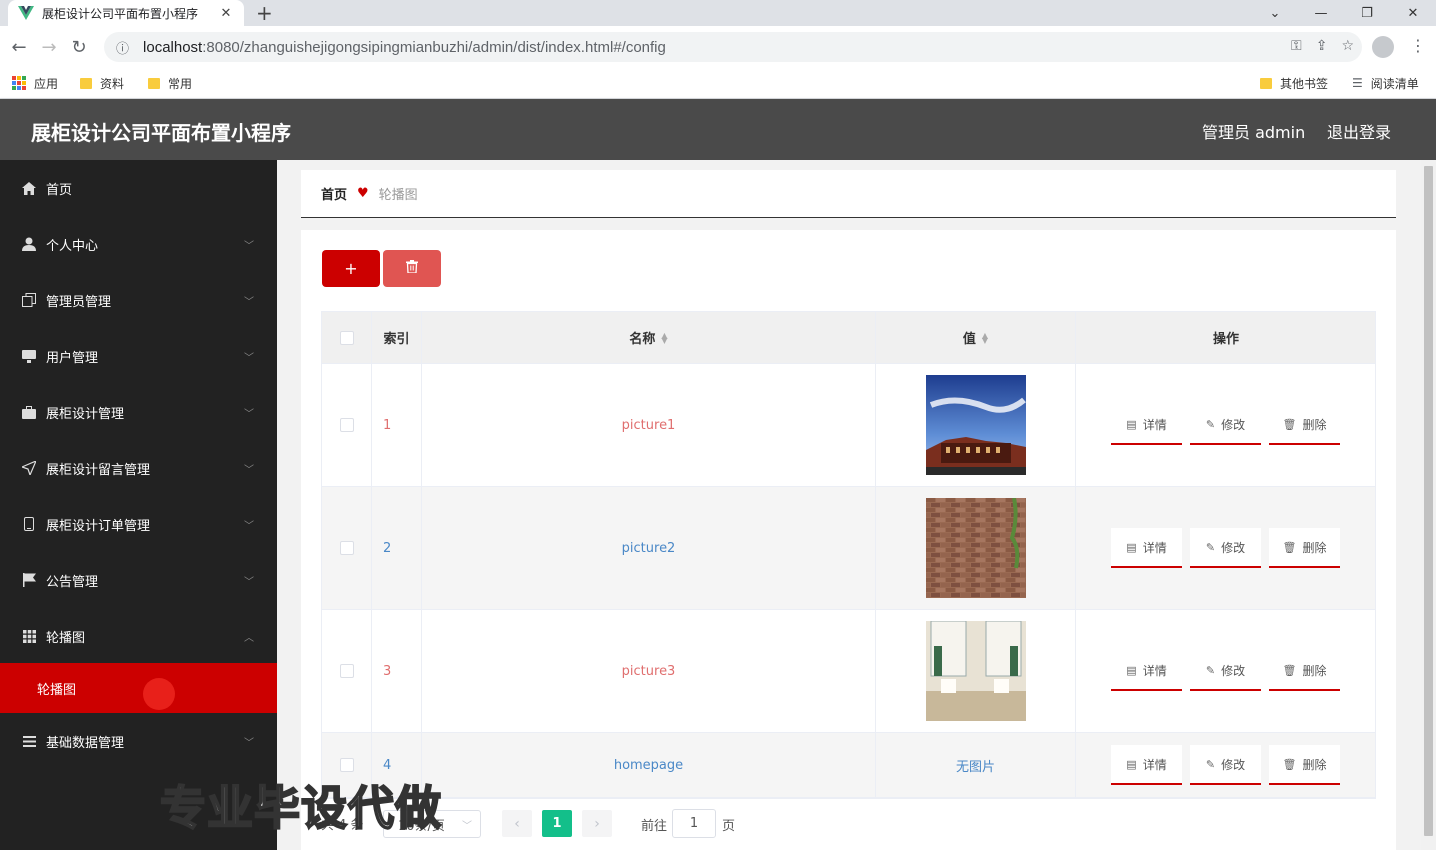 This screenshot has width=1436, height=850. Describe the element at coordinates (122, 47) in the screenshot. I see `site-info-icon: ⓘ` at that location.